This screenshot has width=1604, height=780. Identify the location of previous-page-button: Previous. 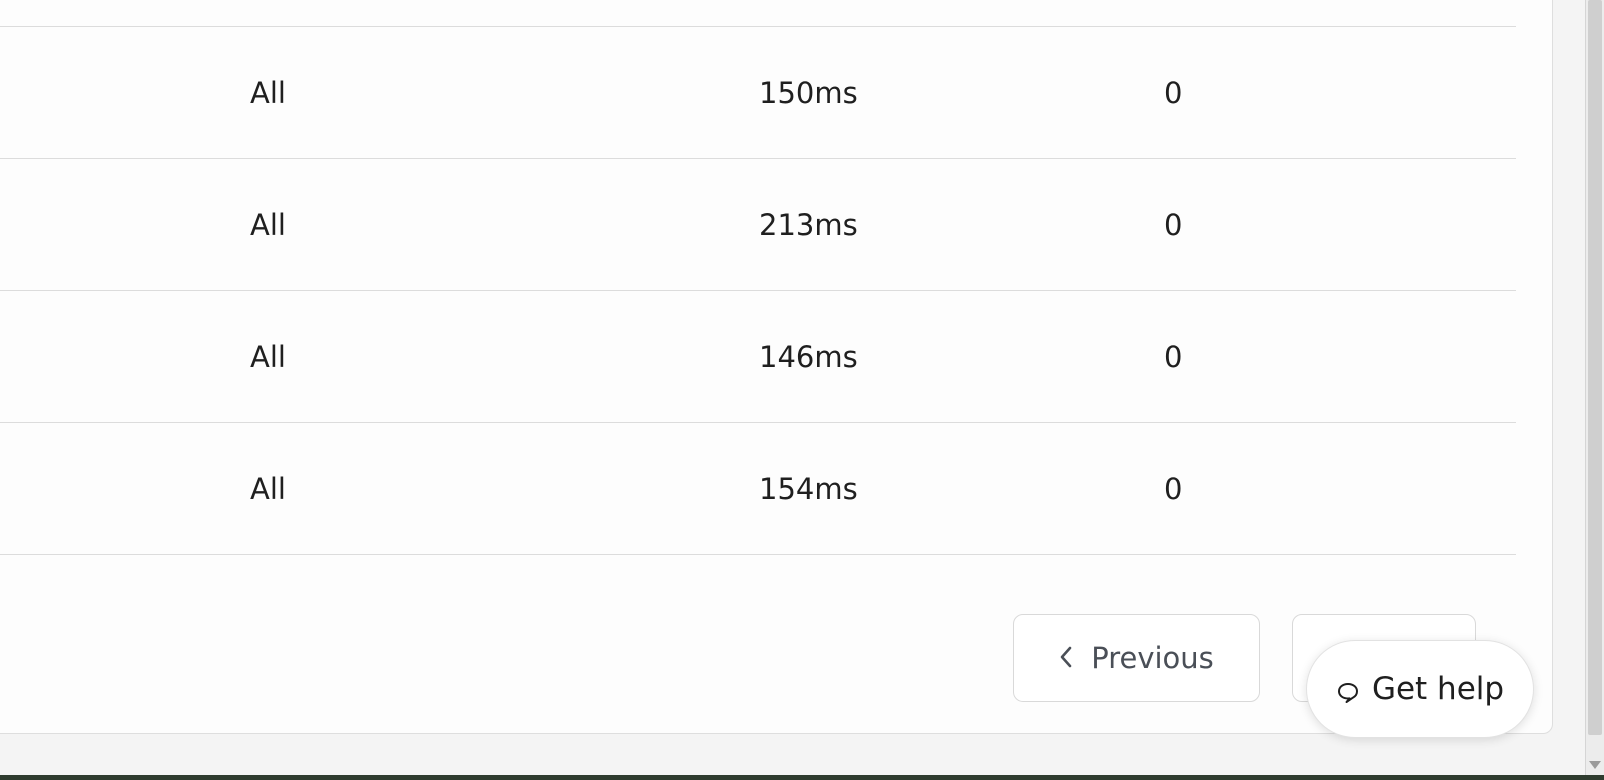
(1136, 658).